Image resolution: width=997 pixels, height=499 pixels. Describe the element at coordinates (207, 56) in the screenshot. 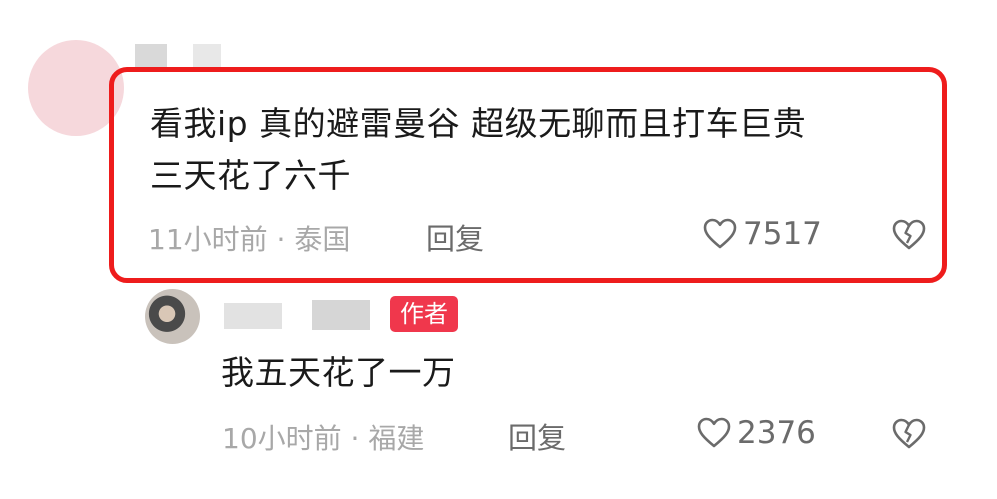

I see `commenter-name-blurred` at that location.